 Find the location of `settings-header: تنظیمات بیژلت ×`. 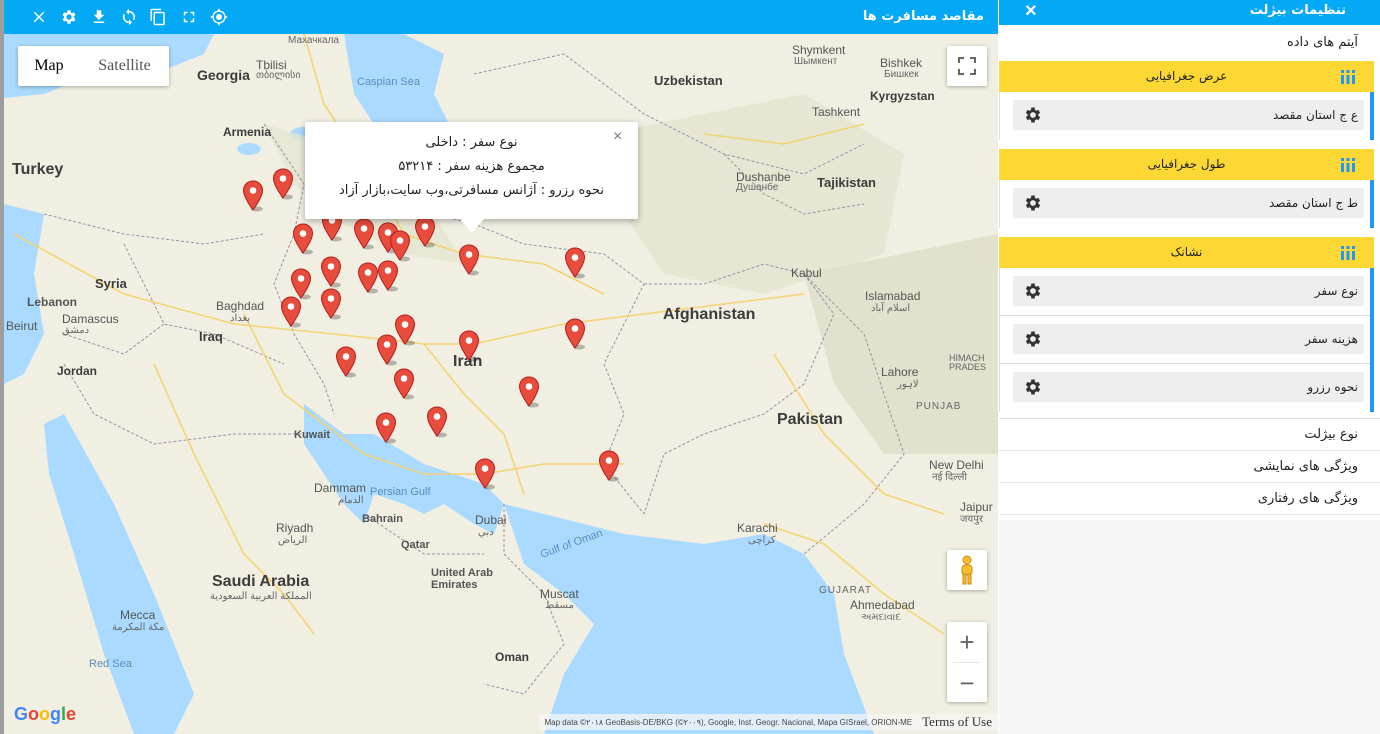

settings-header: تنظیمات بیژلت × is located at coordinates (1189, 12).